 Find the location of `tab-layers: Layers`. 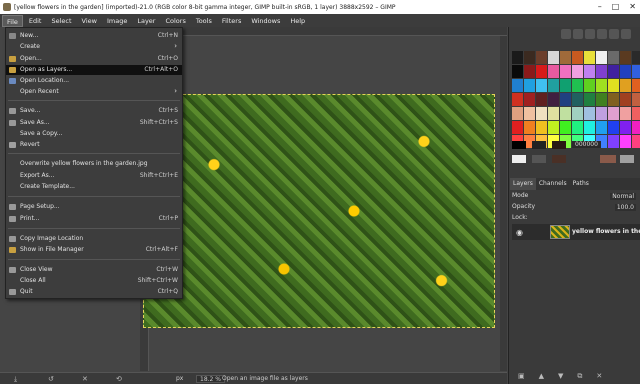

tab-layers: Layers is located at coordinates (523, 184).